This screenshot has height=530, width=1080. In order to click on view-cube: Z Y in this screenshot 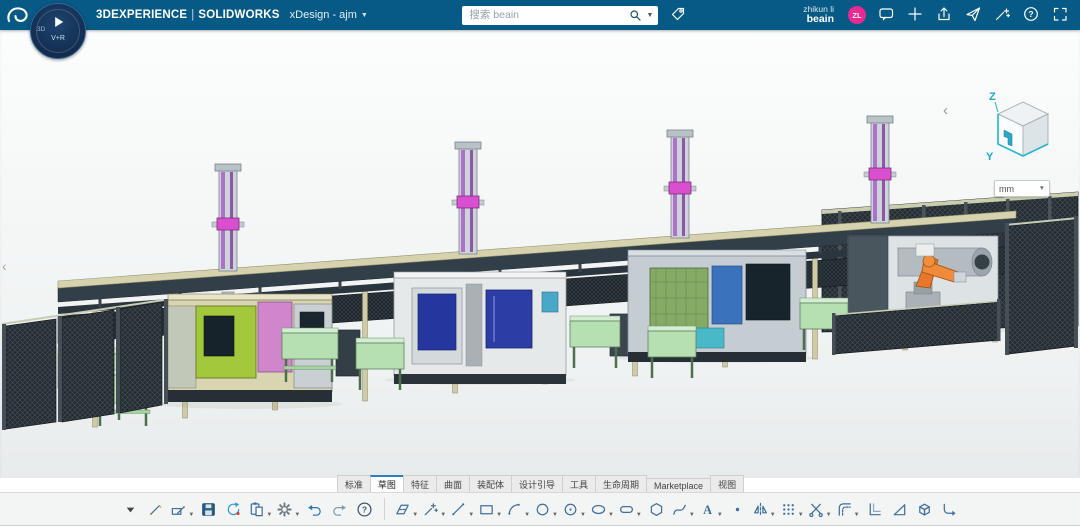, I will do `click(1025, 129)`.